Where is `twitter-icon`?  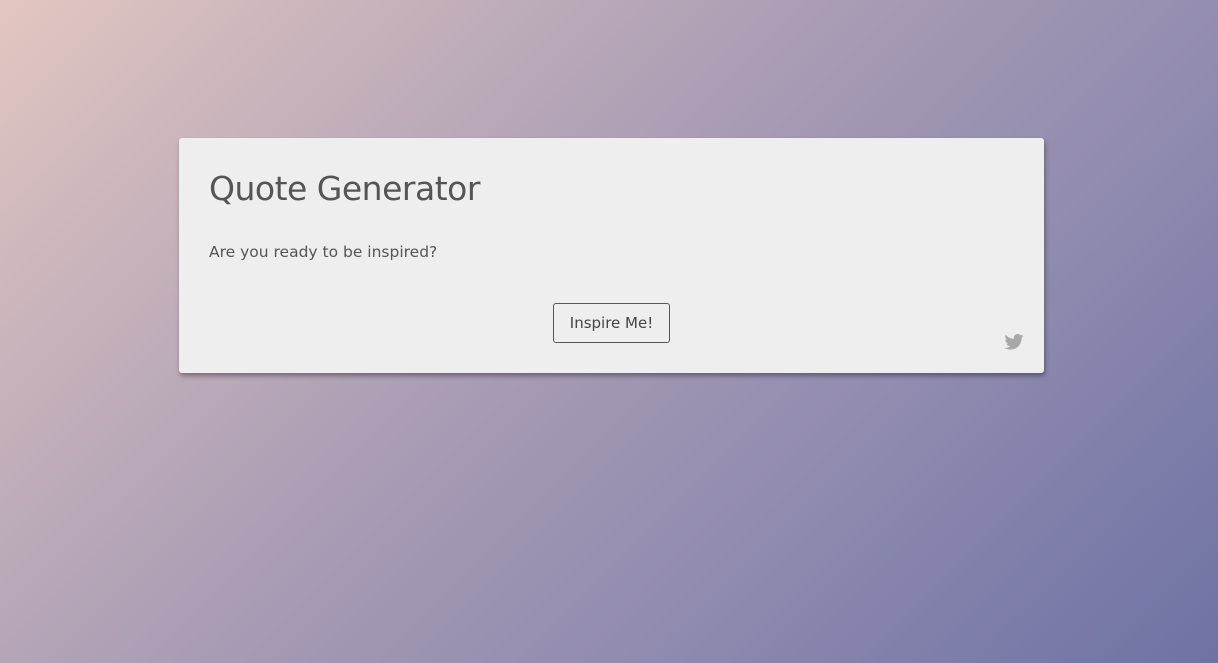 twitter-icon is located at coordinates (1014, 342).